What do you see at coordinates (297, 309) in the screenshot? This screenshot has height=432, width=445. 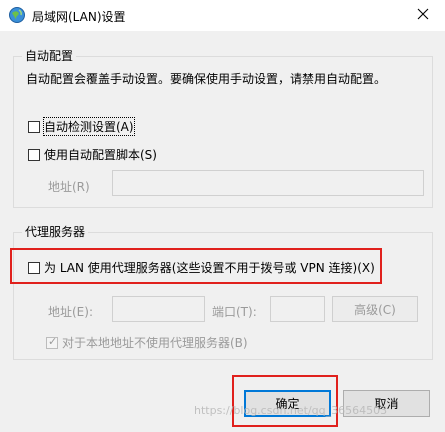 I see `proxy-port-input` at bounding box center [297, 309].